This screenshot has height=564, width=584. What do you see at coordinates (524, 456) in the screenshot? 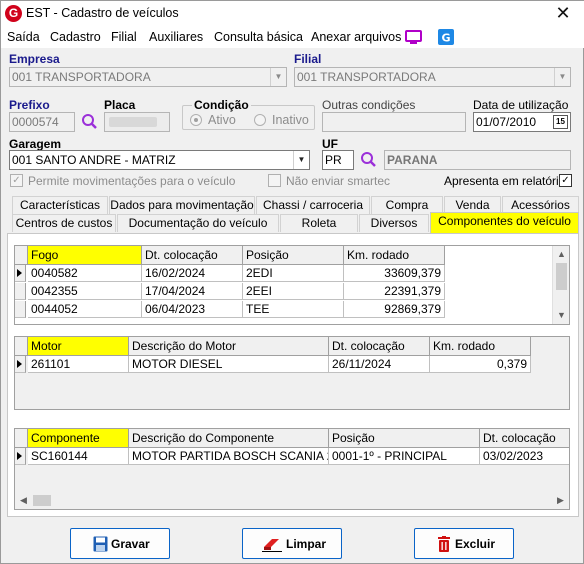
I see `table-cell: 03/02/2023` at bounding box center [524, 456].